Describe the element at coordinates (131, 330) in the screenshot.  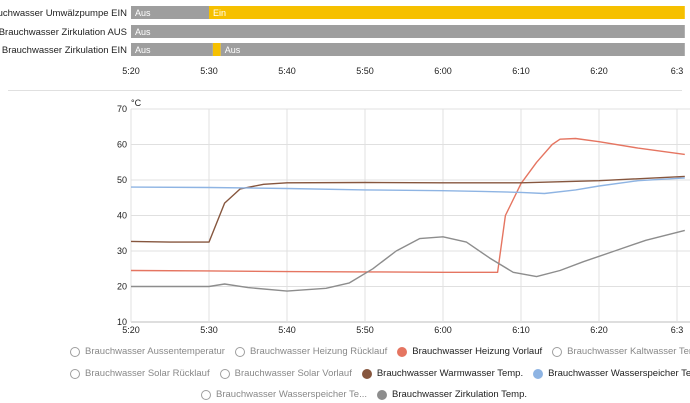
I see `x-tick-label: 5:20` at that location.